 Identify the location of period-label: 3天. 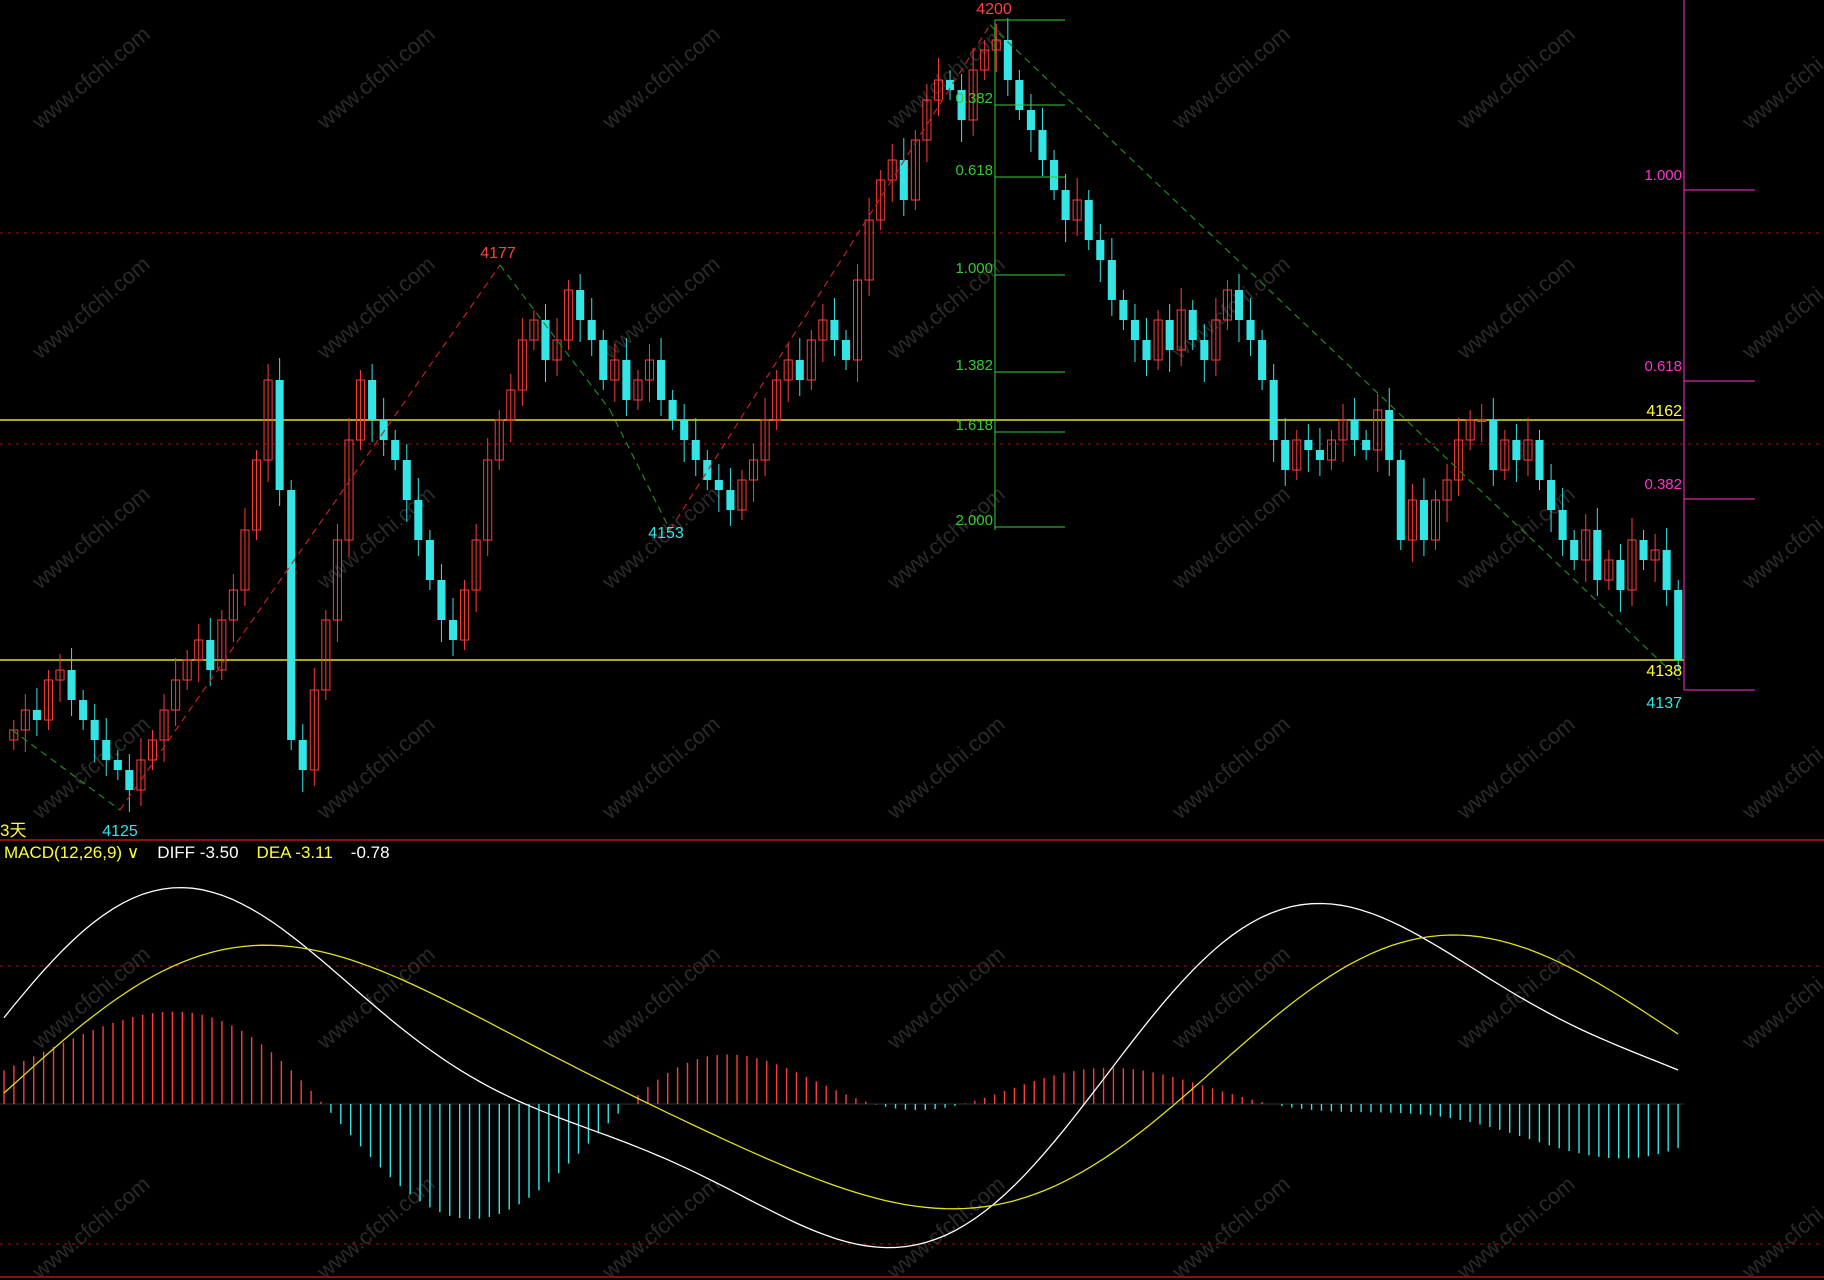
(13, 830).